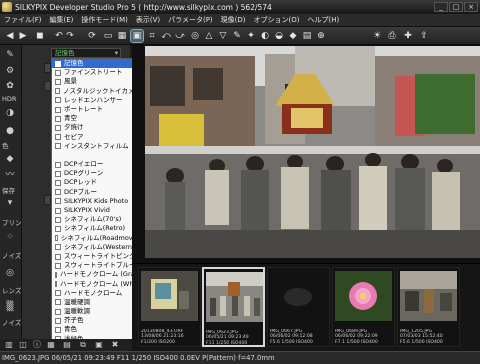 The height and width of the screenshot is (364, 480). I want to click on lens-icon: ◎, so click(10, 273).